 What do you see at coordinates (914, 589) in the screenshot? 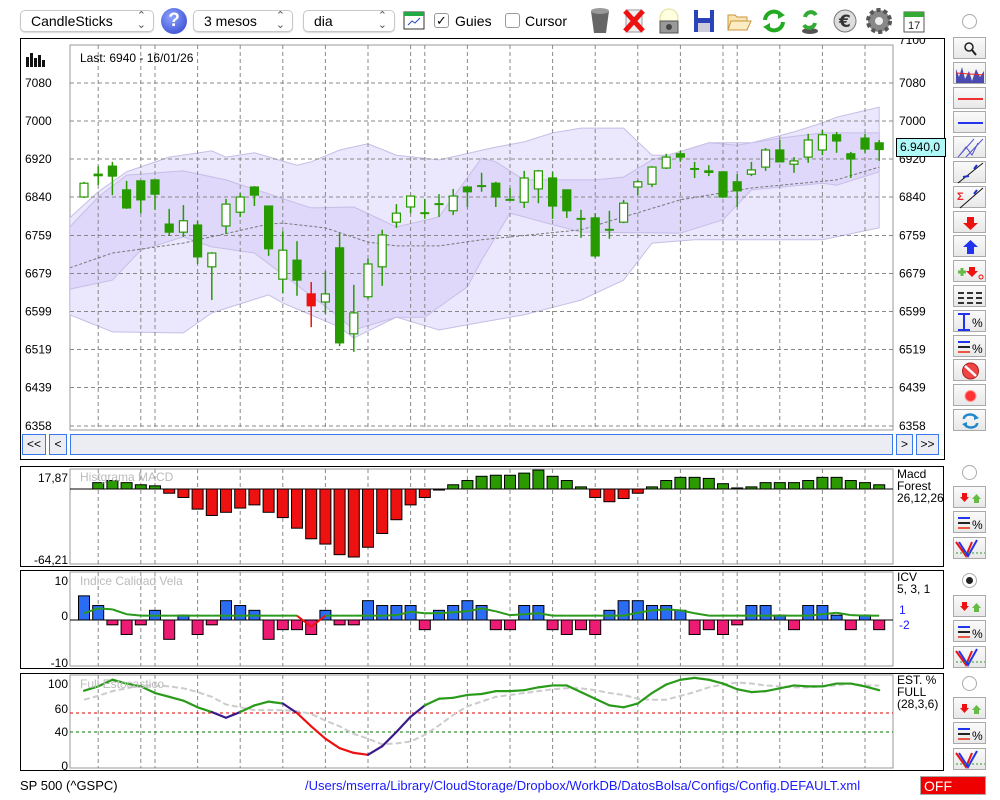
I see `legend-line: 5, 3, 1` at bounding box center [914, 589].